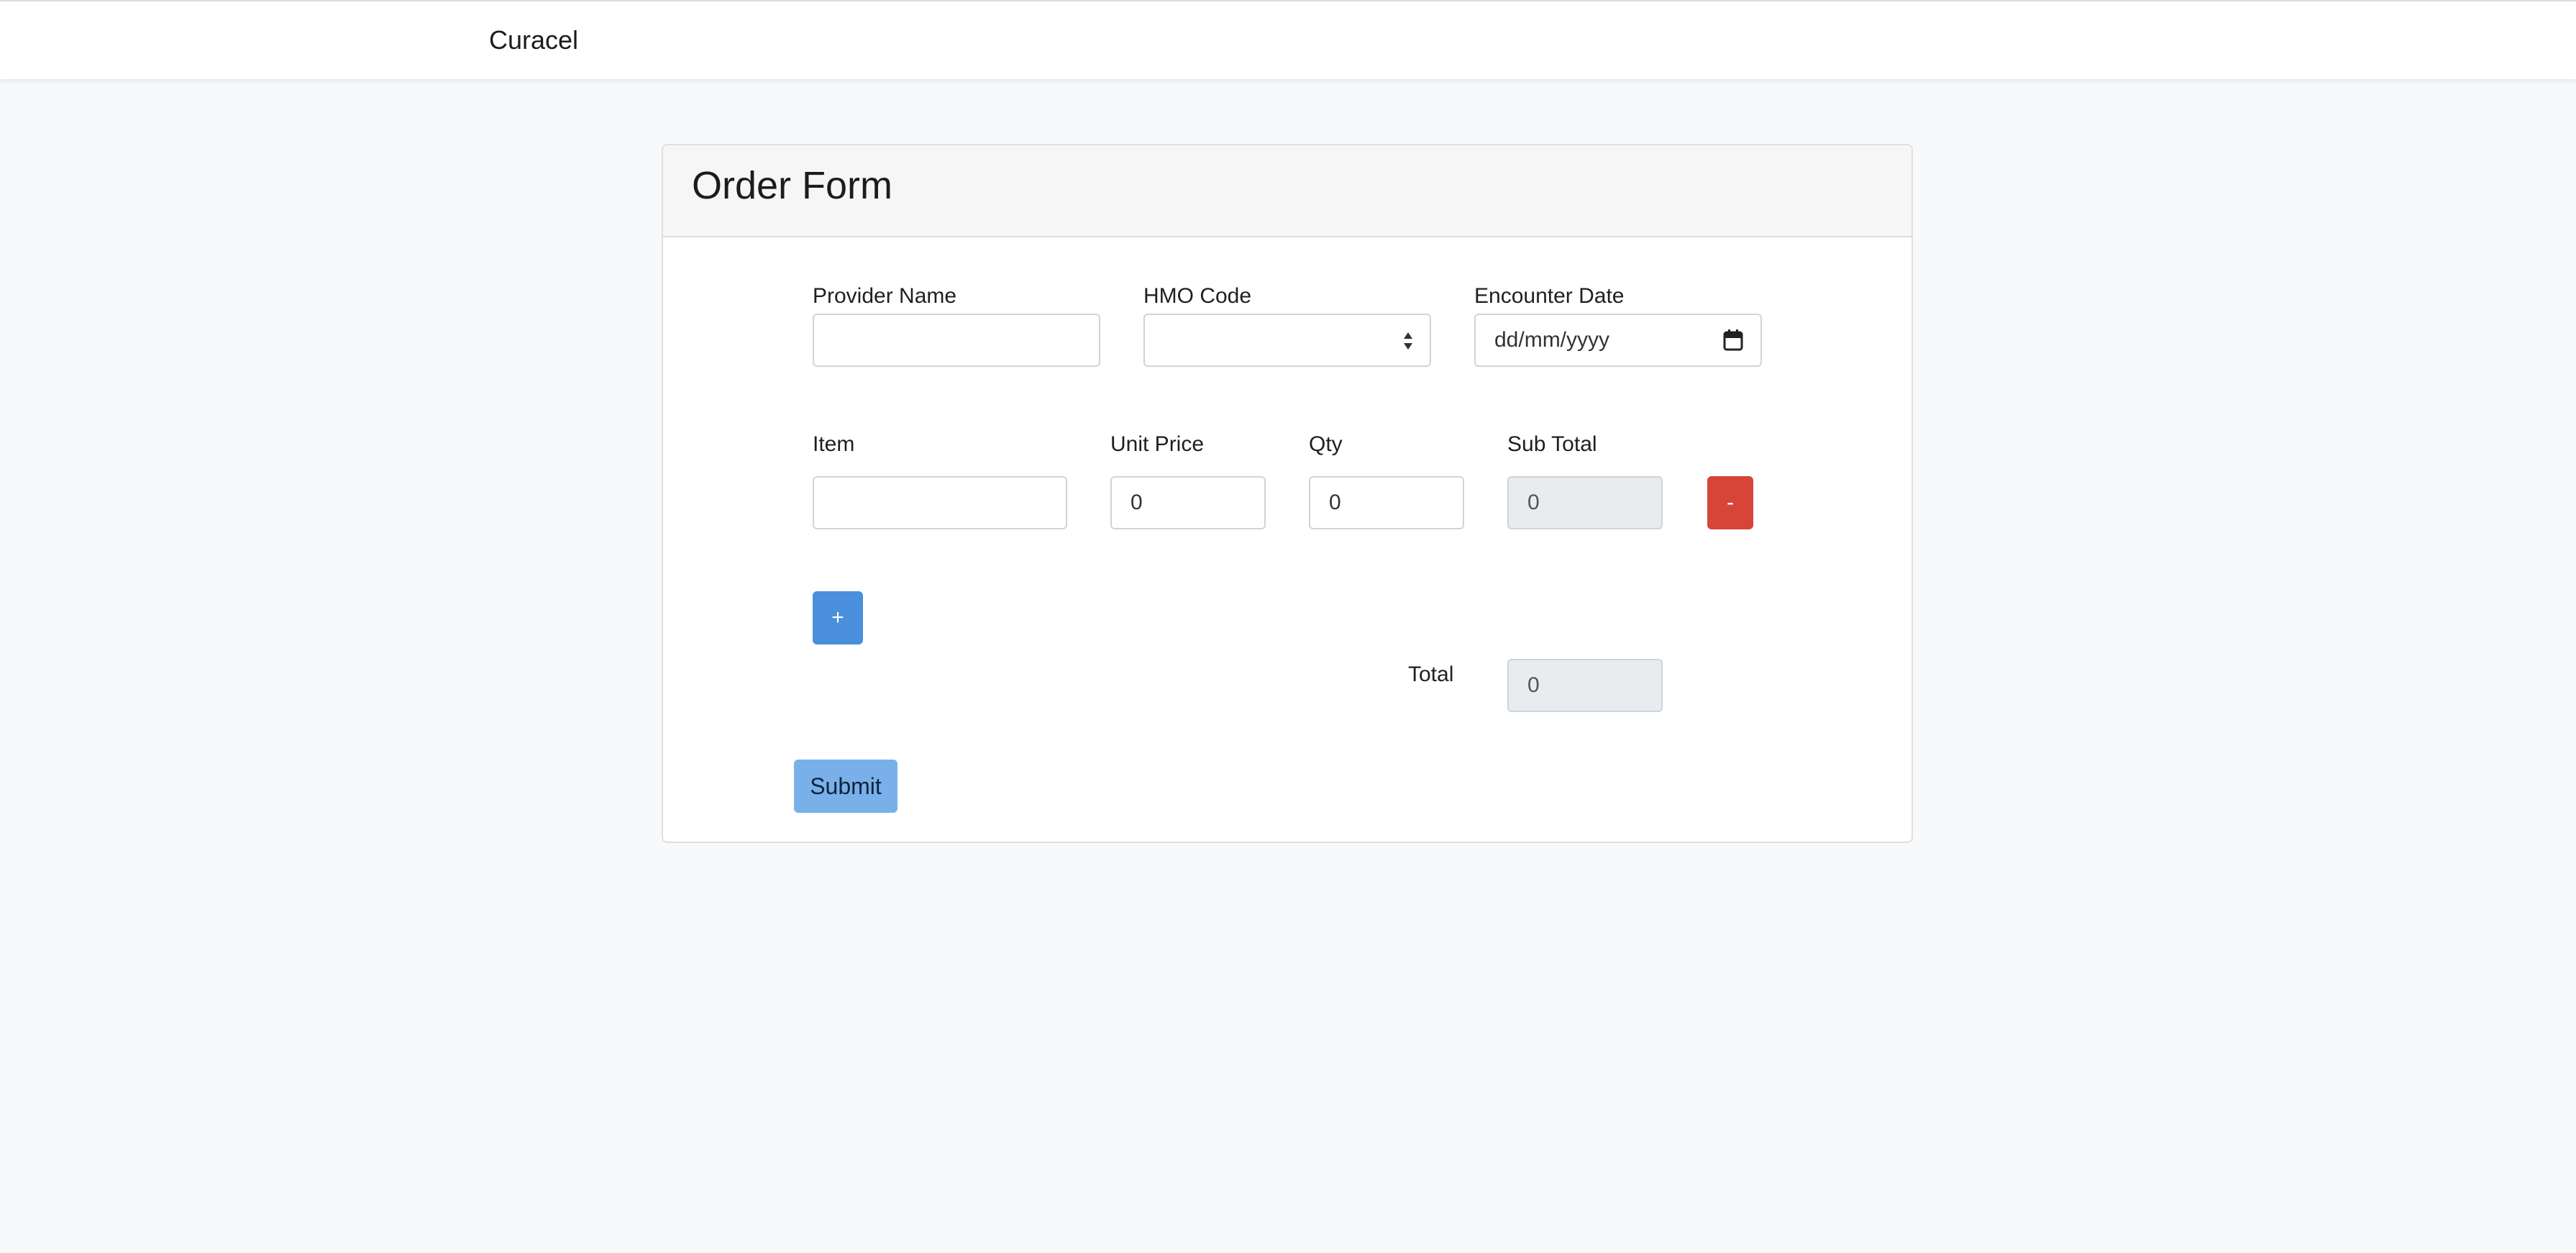  What do you see at coordinates (834, 444) in the screenshot?
I see `item-column-label: Item` at bounding box center [834, 444].